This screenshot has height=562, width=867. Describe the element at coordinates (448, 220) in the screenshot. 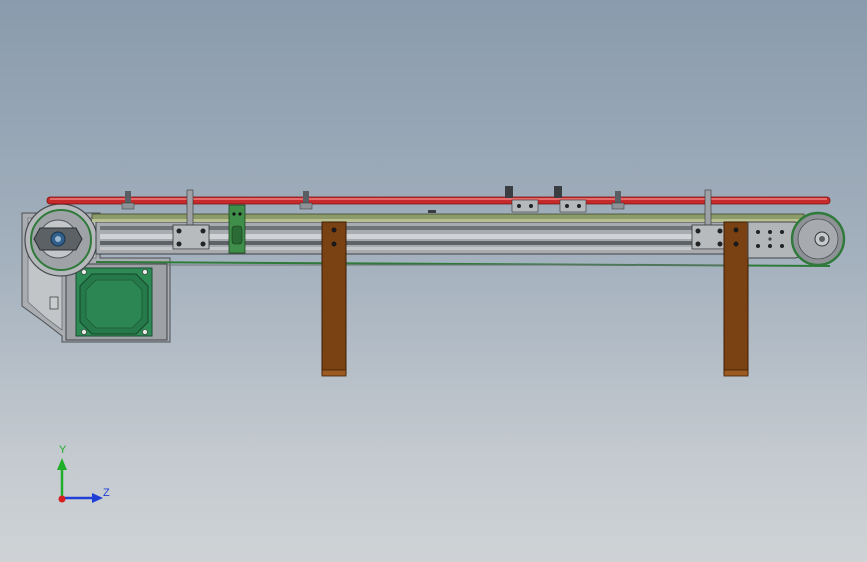

I see `belt-deck-lip` at that location.